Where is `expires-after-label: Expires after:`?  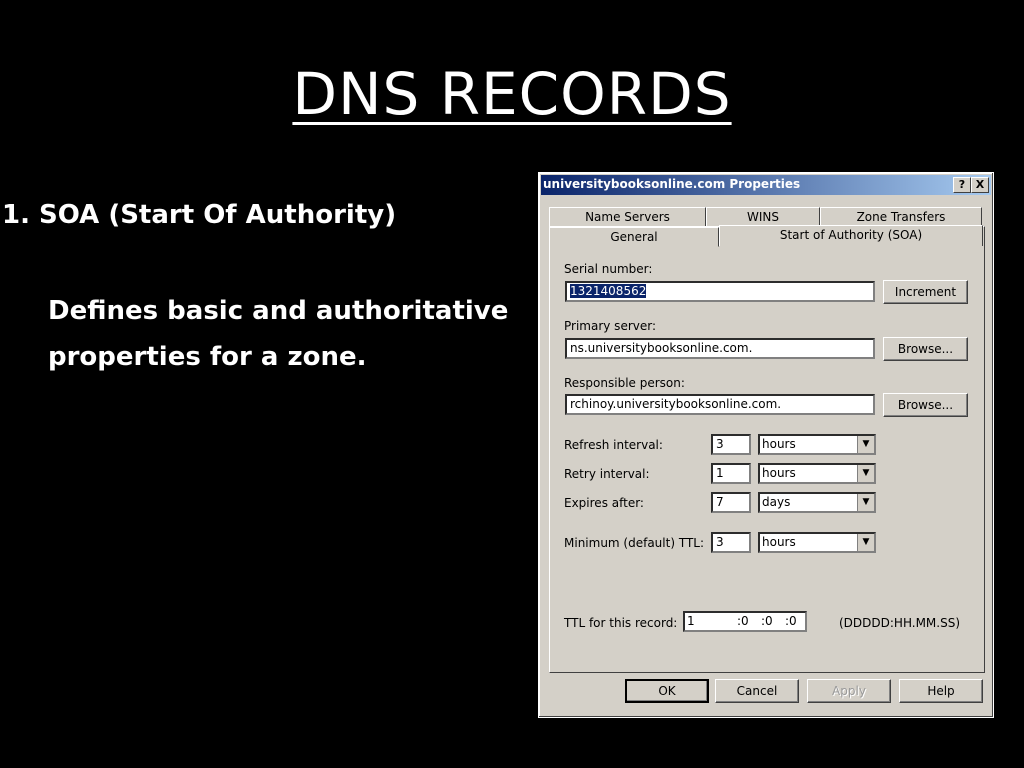 expires-after-label: Expires after: is located at coordinates (604, 503).